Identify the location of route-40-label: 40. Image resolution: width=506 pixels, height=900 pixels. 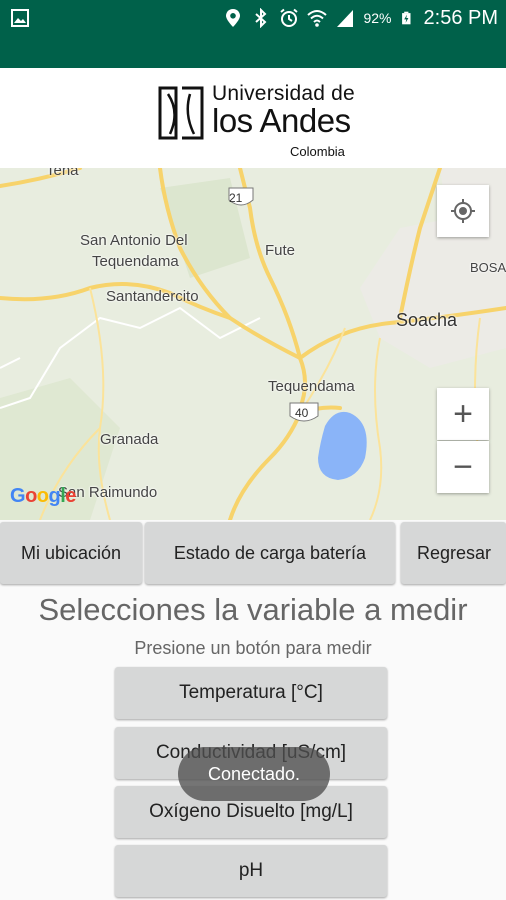
(302, 413).